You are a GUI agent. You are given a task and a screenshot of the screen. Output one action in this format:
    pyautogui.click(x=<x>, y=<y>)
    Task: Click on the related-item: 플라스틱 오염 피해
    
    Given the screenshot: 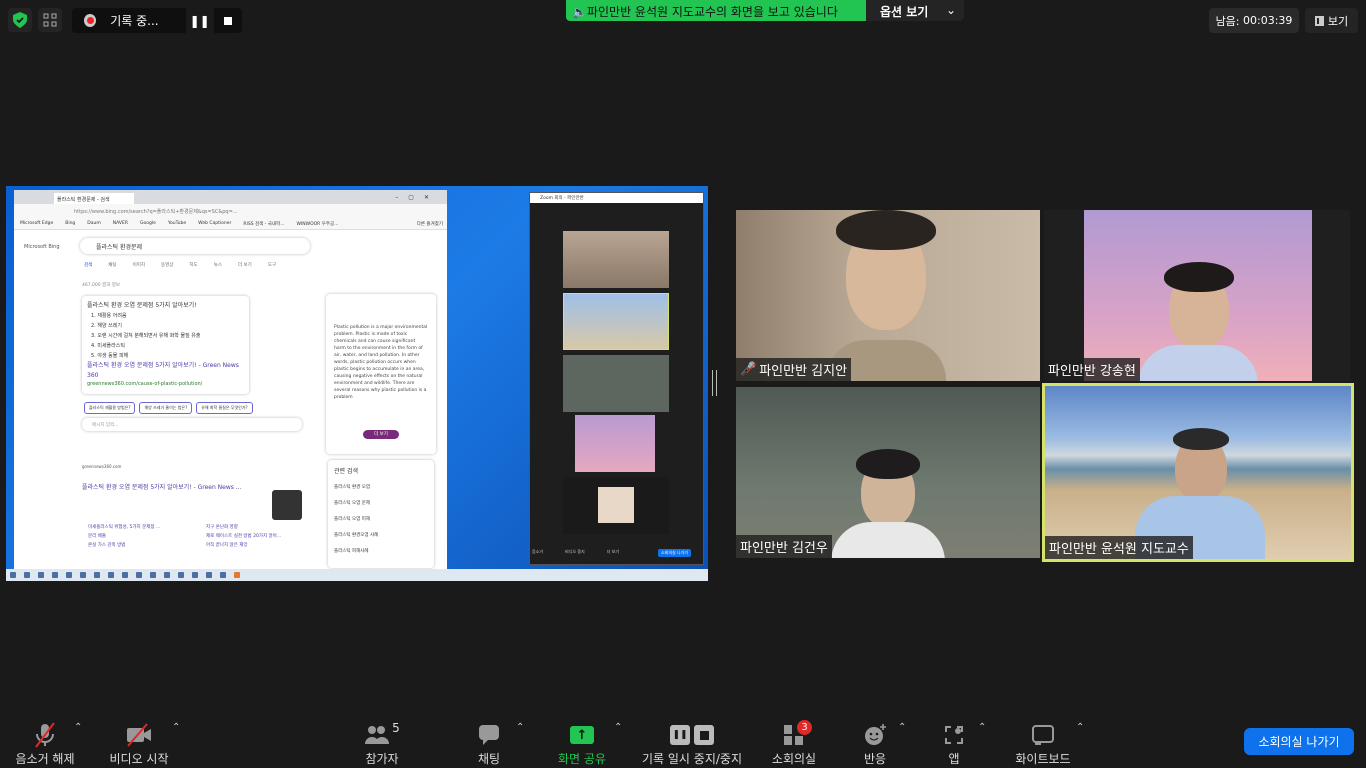 What is the action you would take?
    pyautogui.click(x=381, y=520)
    